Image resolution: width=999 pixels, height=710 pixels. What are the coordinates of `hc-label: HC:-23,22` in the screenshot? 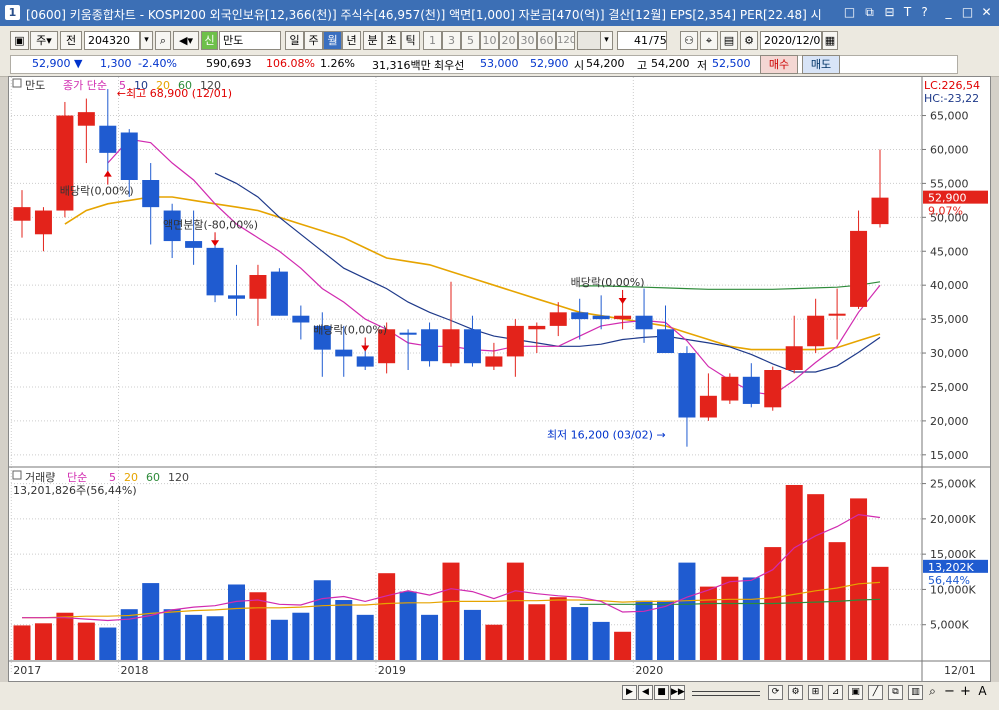 It's located at (951, 98).